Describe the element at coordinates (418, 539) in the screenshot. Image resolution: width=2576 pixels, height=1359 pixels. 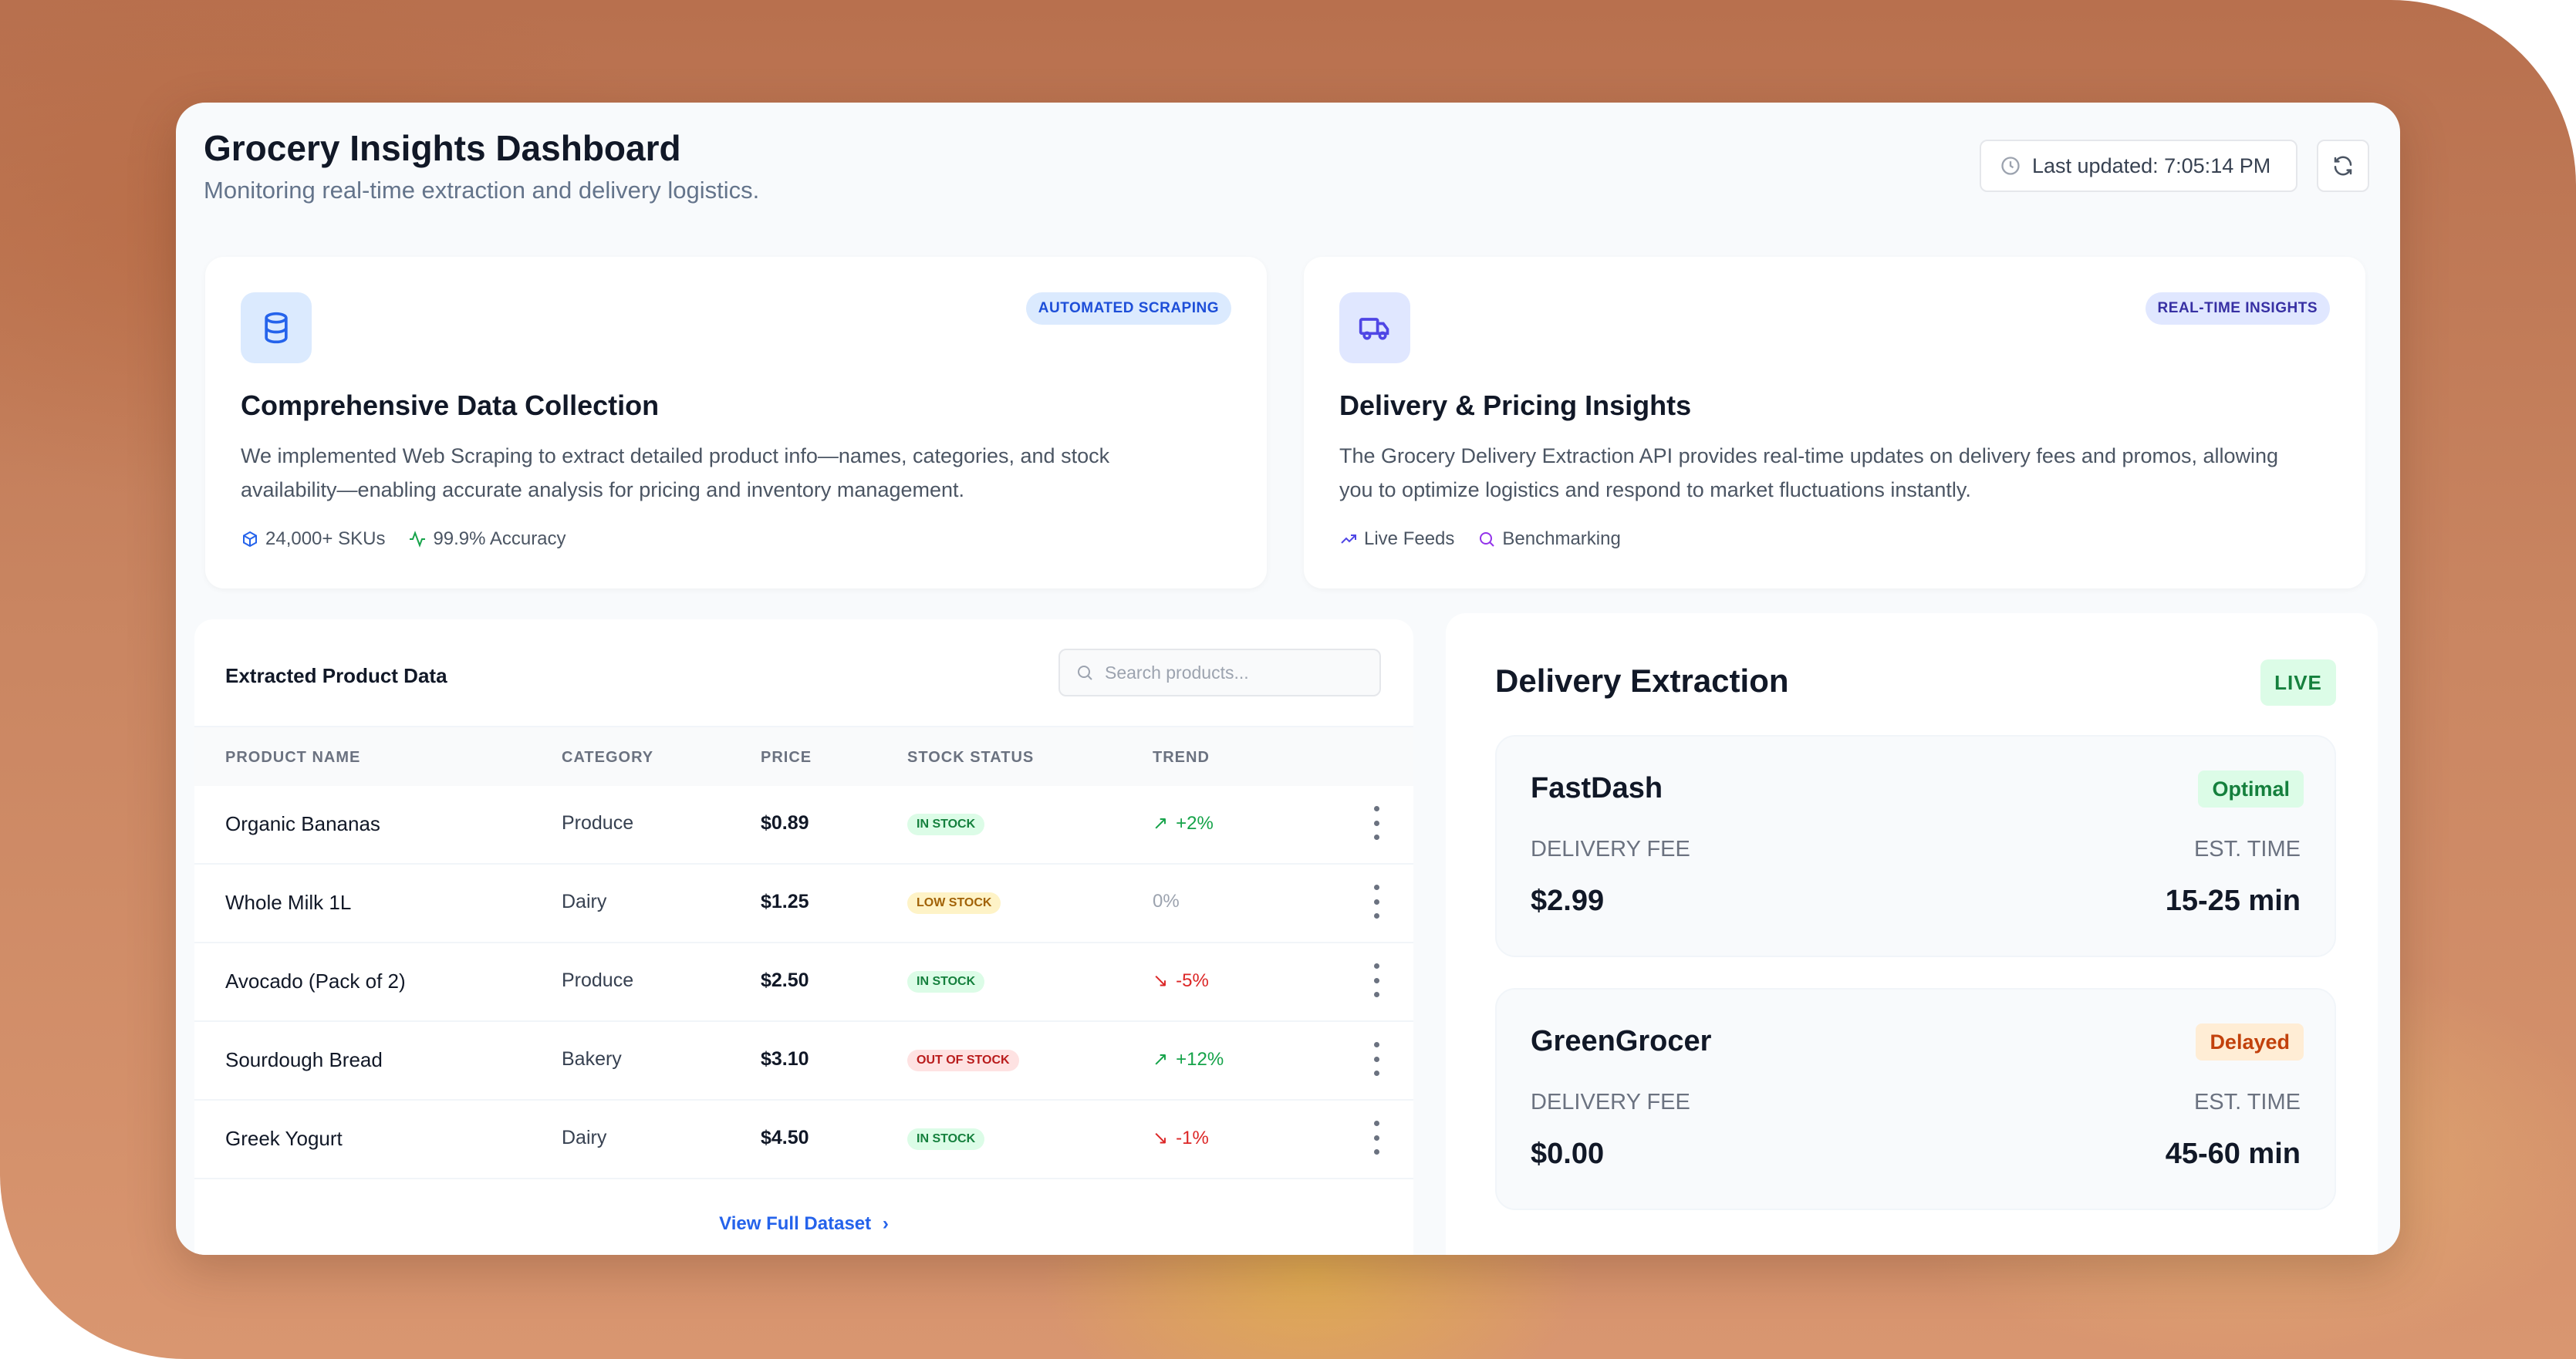
I see `activity-icon` at that location.